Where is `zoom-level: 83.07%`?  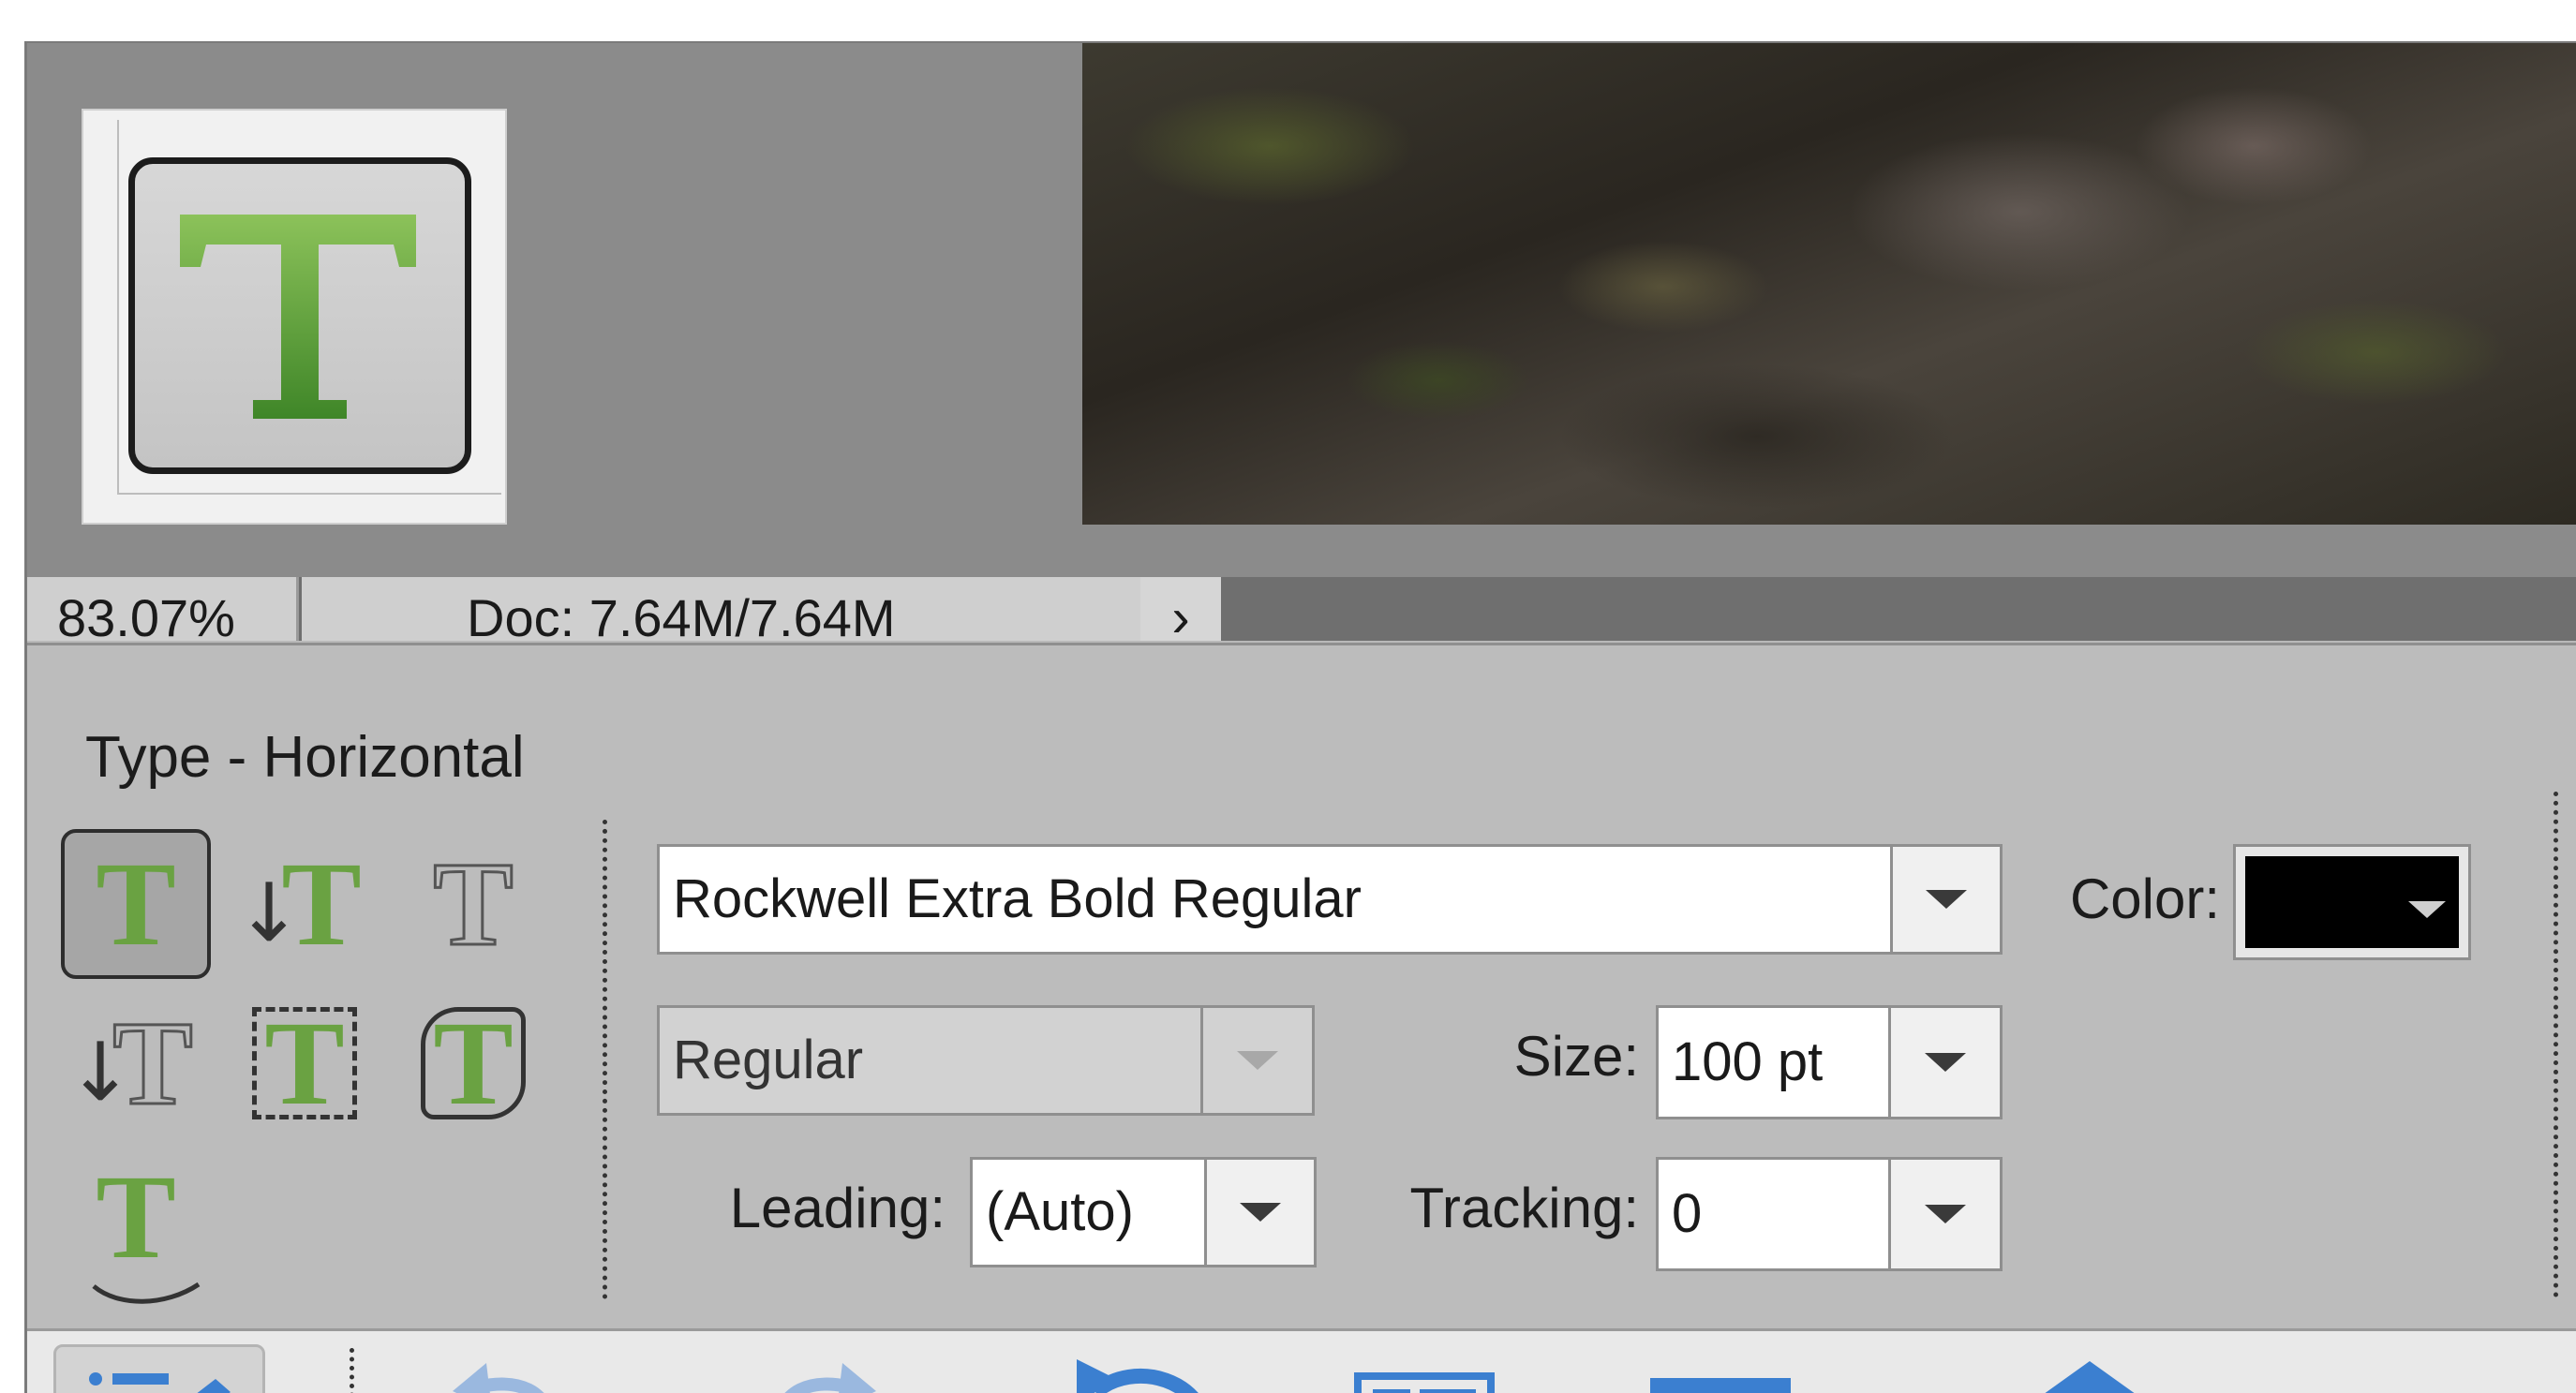 zoom-level: 83.07% is located at coordinates (163, 612).